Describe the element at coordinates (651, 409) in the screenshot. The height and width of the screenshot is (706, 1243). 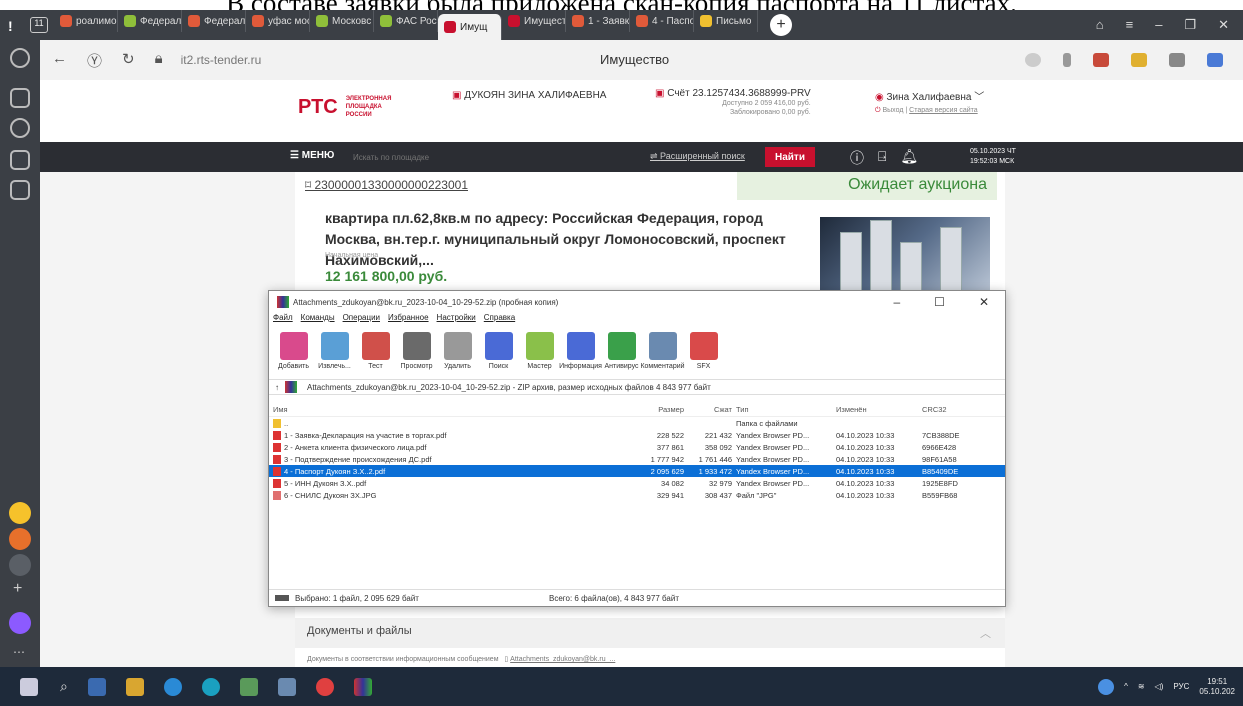
I see `col-size: Размер` at that location.